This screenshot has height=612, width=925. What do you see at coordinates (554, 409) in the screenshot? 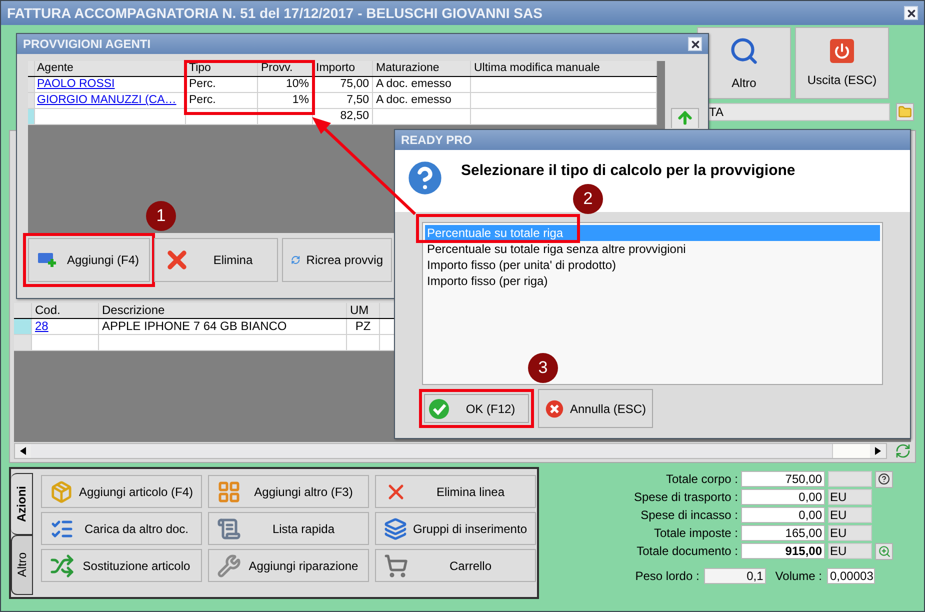
I see `cross-circle-icon` at bounding box center [554, 409].